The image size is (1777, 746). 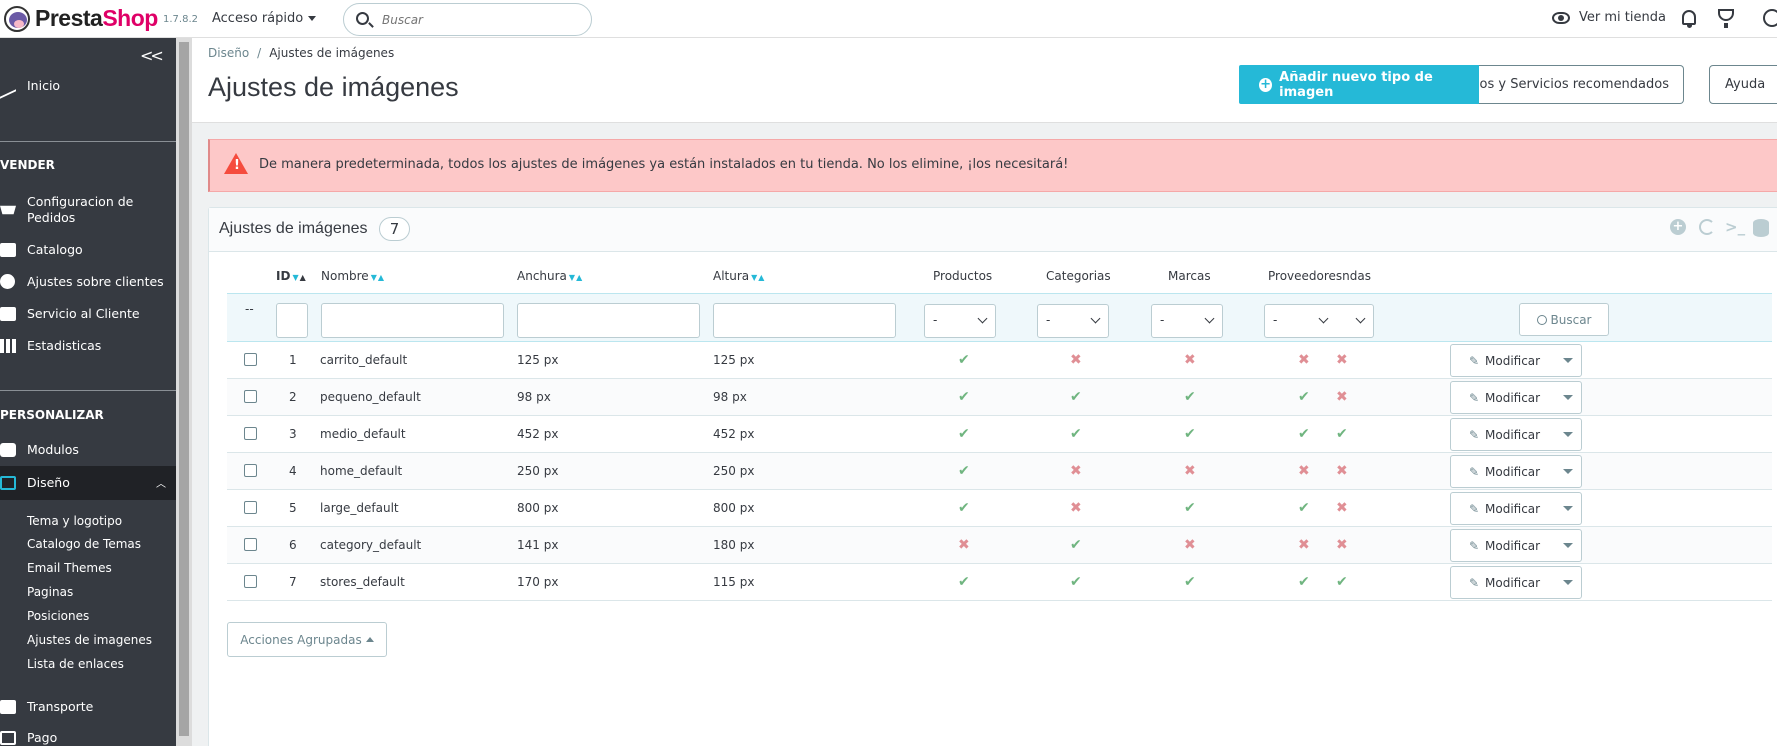 I want to click on sidebar-subitem-paginas: Paginas, so click(x=50, y=592).